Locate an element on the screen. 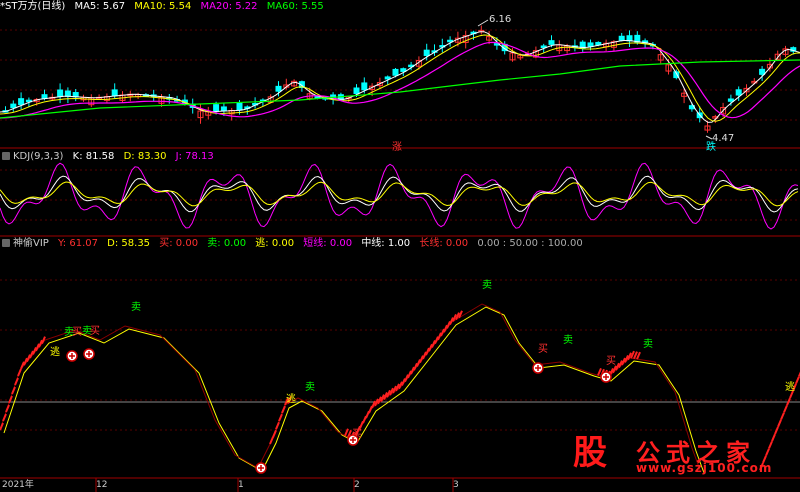  ma5-label: MA5: 5.67 is located at coordinates (100, 6).